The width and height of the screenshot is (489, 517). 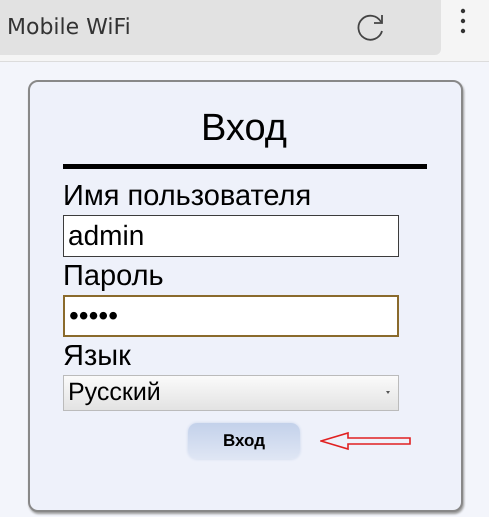 I want to click on language-dropdown: Русский, so click(x=231, y=393).